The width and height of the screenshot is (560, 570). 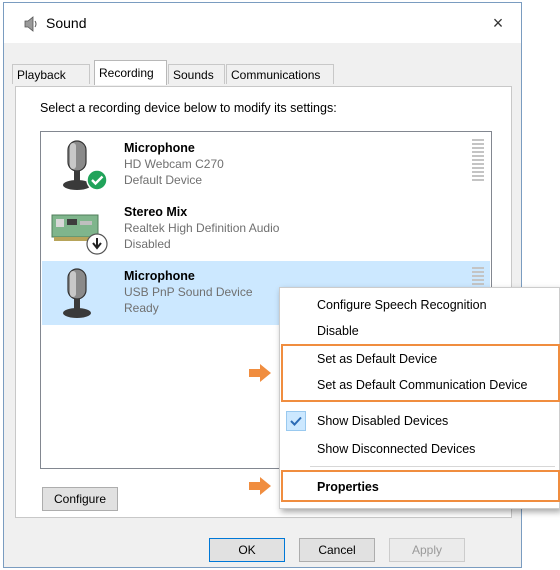 What do you see at coordinates (420, 486) in the screenshot?
I see `highlight-box-properties` at bounding box center [420, 486].